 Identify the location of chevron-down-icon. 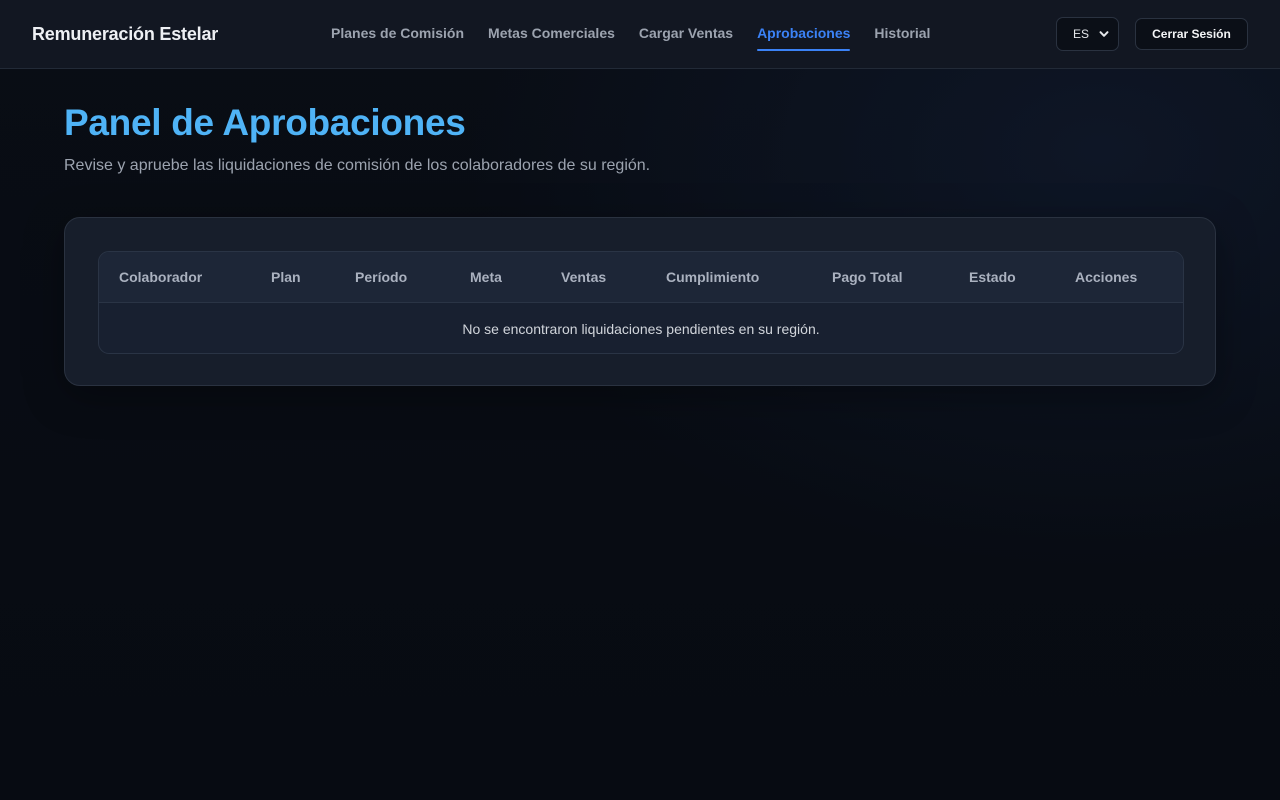
(1104, 34).